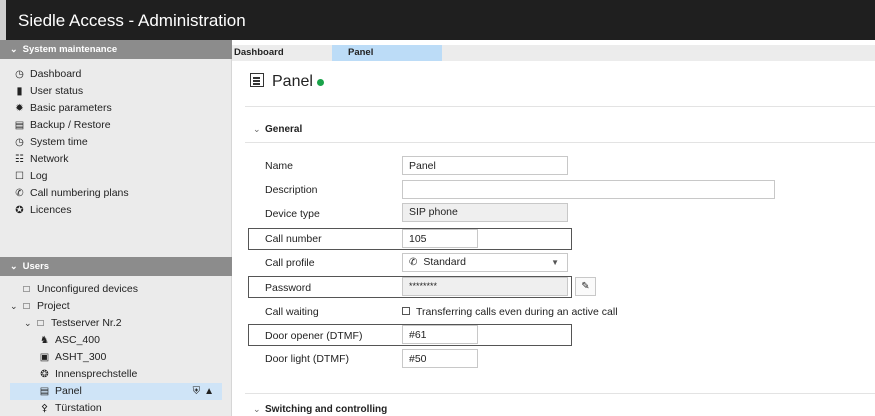 The image size is (875, 416). Describe the element at coordinates (293, 239) in the screenshot. I see `call-number-label: Call number` at that location.